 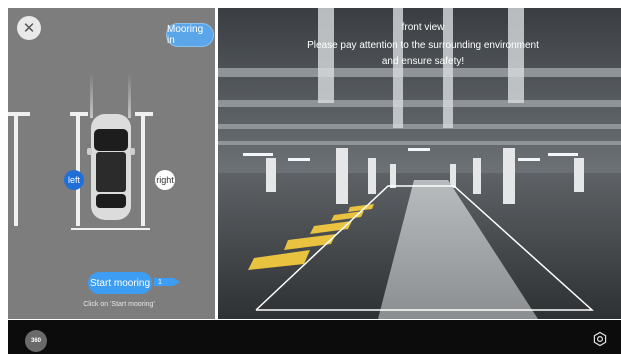 I want to click on left-side-button: left, so click(x=74, y=180).